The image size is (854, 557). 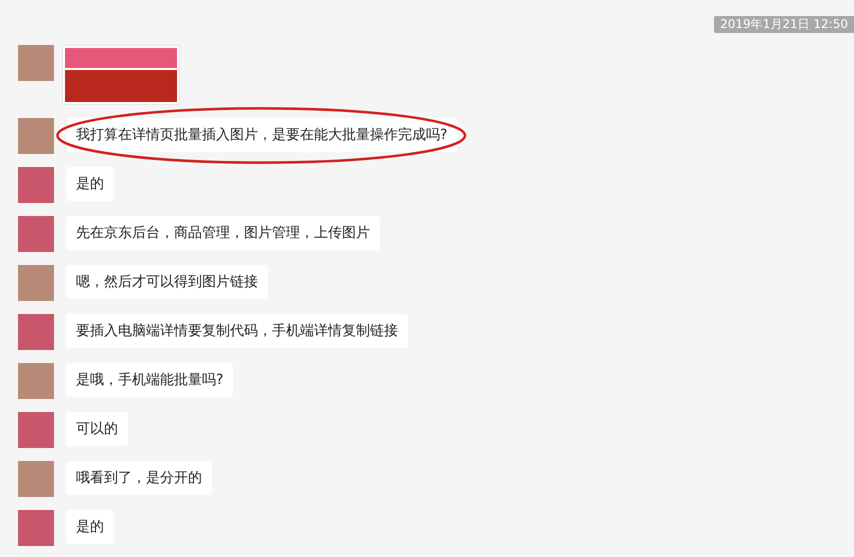 I want to click on message-bubble: 我打算在详情页批量插入图片，是要在能大批量操作完成吗?, so click(x=262, y=135).